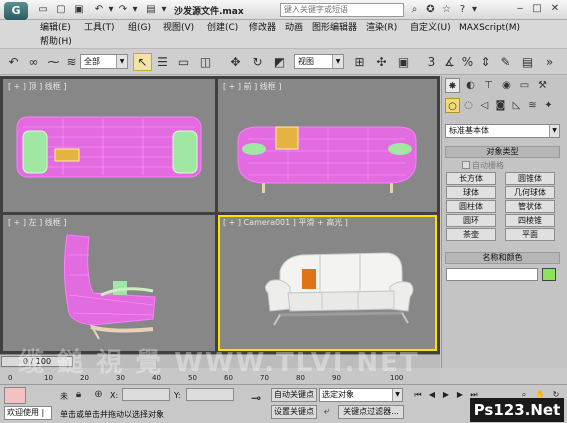  What do you see at coordinates (530, 206) in the screenshot?
I see `tube-button: 管状体` at bounding box center [530, 206].